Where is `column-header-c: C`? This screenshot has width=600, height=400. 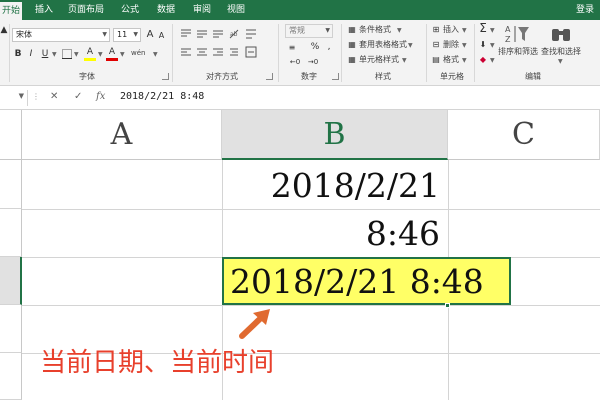 column-header-c: C is located at coordinates (524, 135).